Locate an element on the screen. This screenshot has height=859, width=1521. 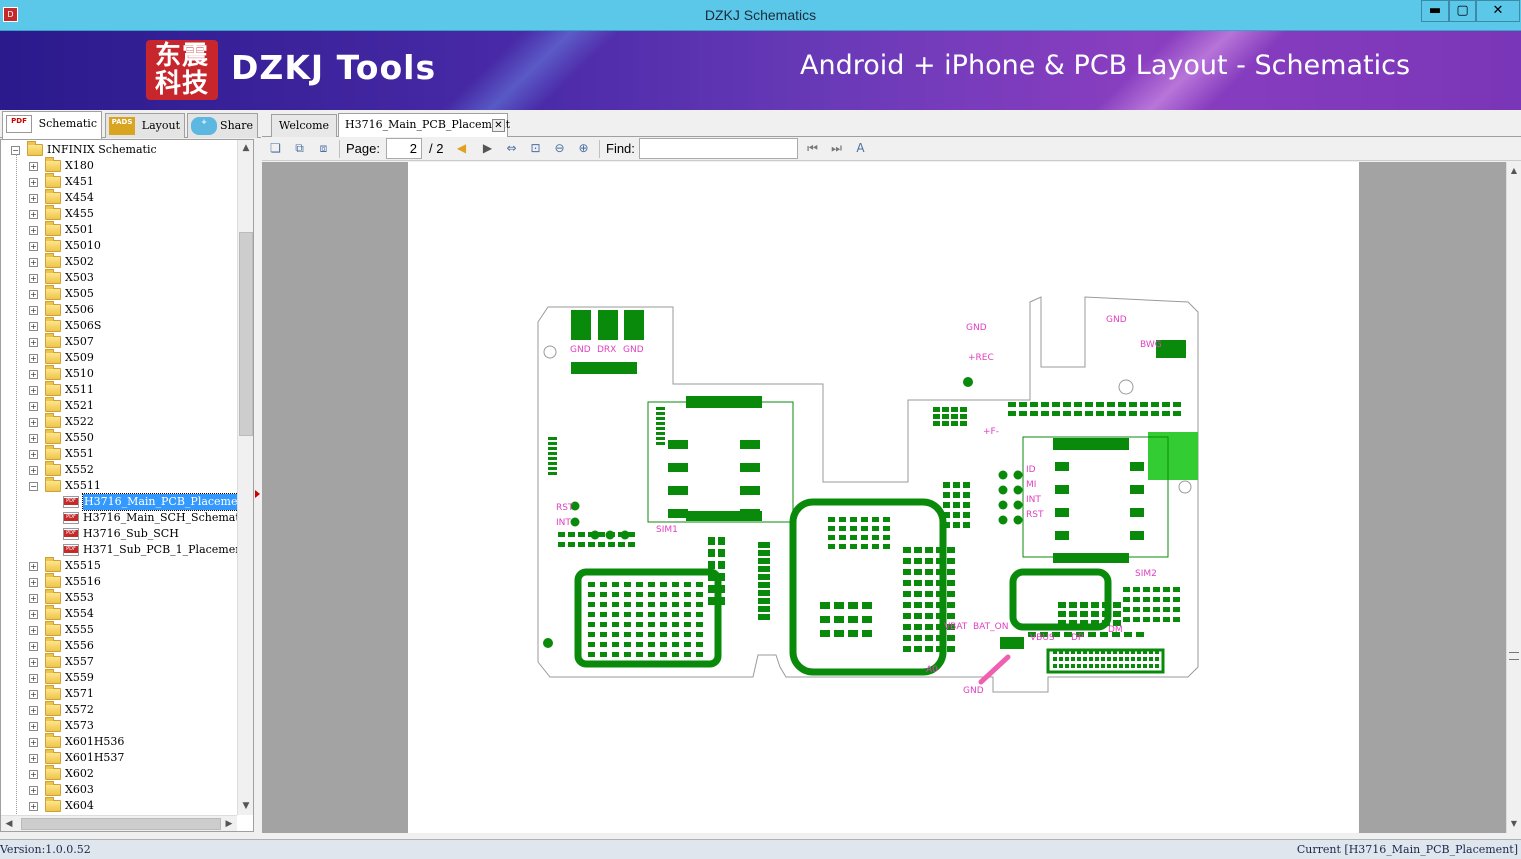
scroll-thumb is located at coordinates (246, 334).